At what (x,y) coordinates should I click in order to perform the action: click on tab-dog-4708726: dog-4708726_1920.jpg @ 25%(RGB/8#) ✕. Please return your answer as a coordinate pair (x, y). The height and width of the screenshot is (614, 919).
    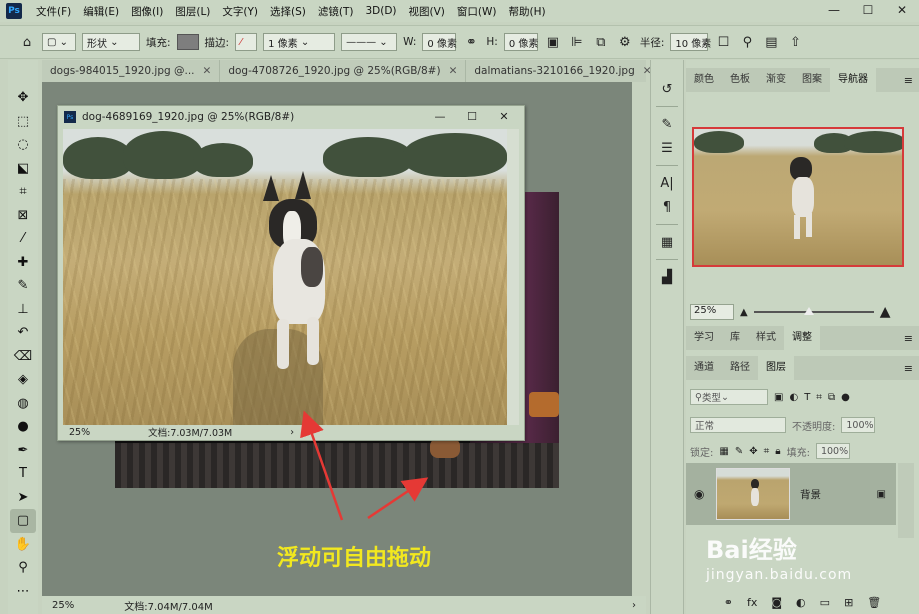
    Looking at the image, I should click on (343, 71).